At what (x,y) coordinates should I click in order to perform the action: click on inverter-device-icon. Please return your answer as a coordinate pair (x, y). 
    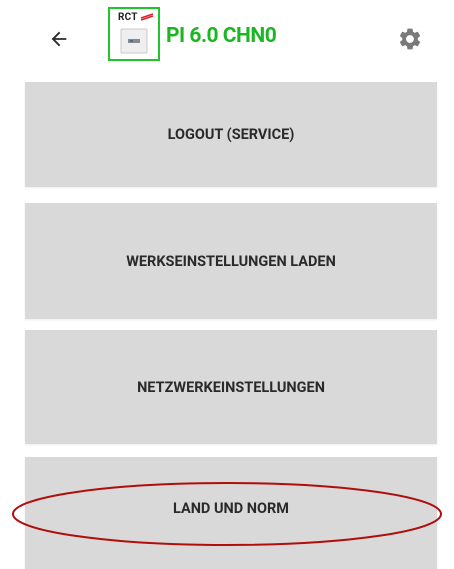
    Looking at the image, I should click on (134, 41).